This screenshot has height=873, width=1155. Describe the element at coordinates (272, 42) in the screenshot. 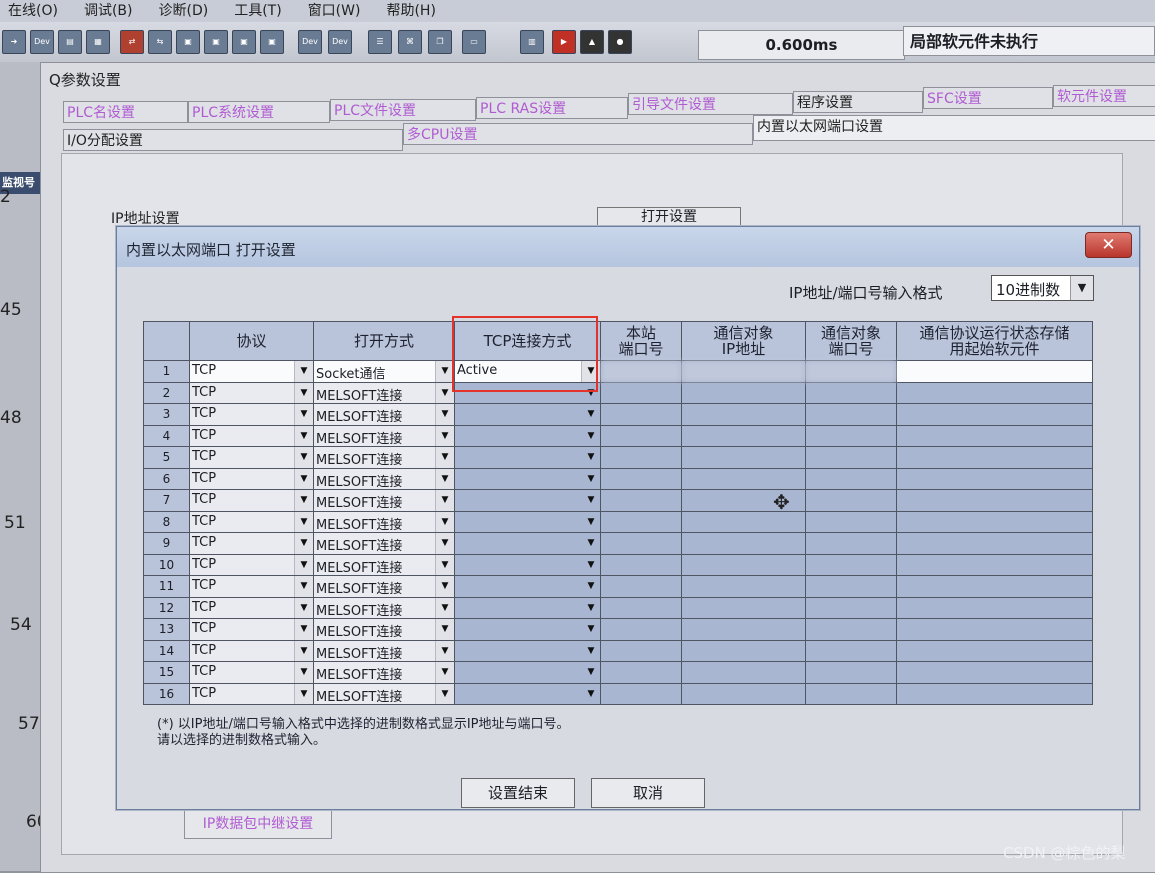

I see `remote-icon: ▣` at that location.